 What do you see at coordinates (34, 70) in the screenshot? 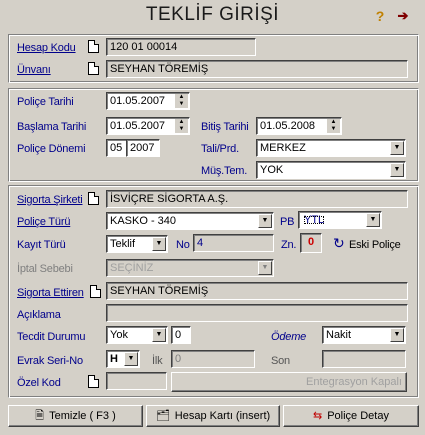
I see `unvani-label: Ünvanı` at bounding box center [34, 70].